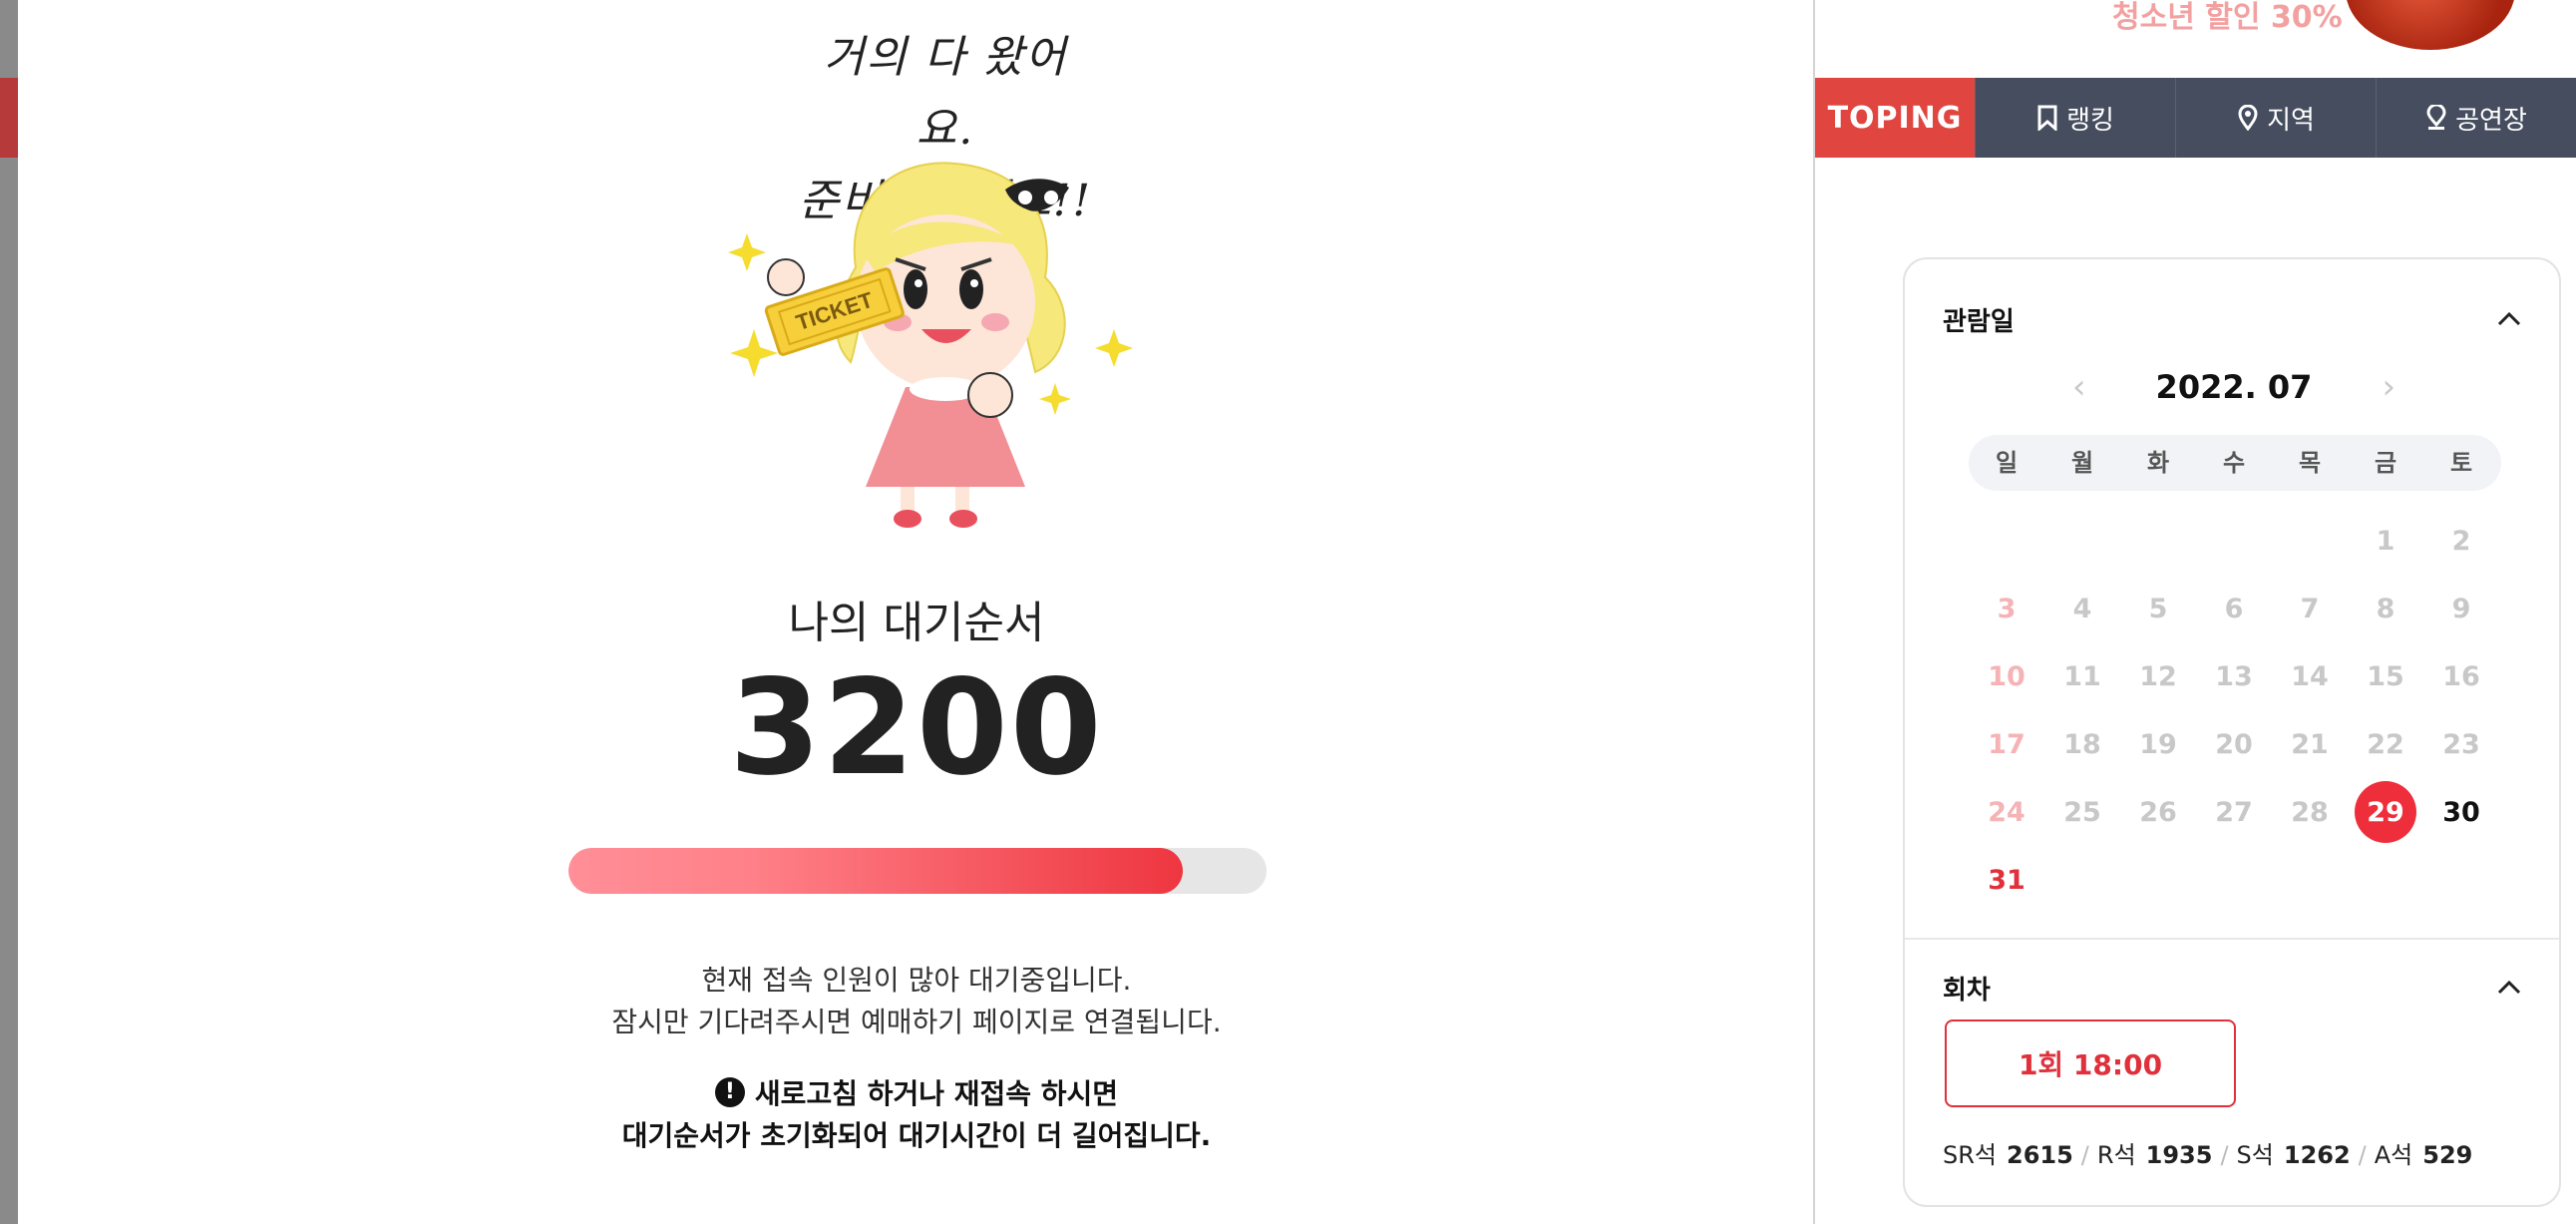 Image resolution: width=2576 pixels, height=1224 pixels. Describe the element at coordinates (2082, 608) in the screenshot. I see `calendar-day: 4` at that location.